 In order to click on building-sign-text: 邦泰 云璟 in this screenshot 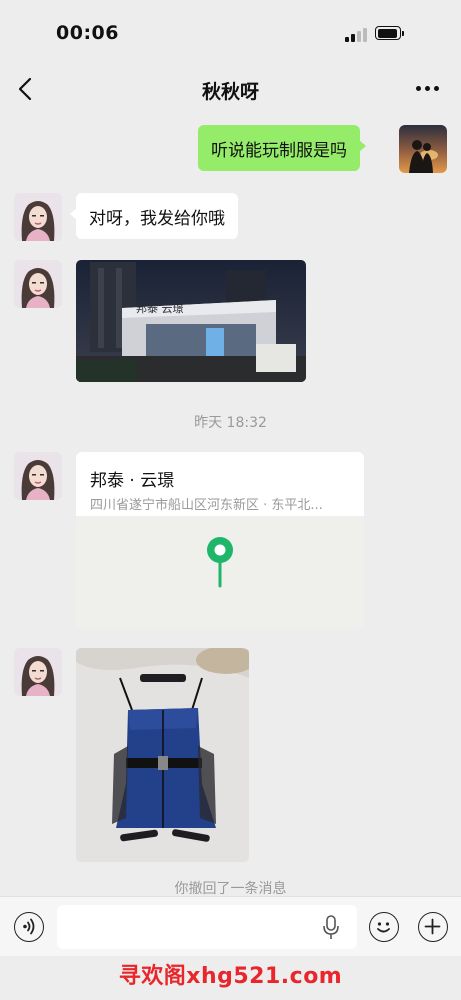, I will do `click(160, 308)`.